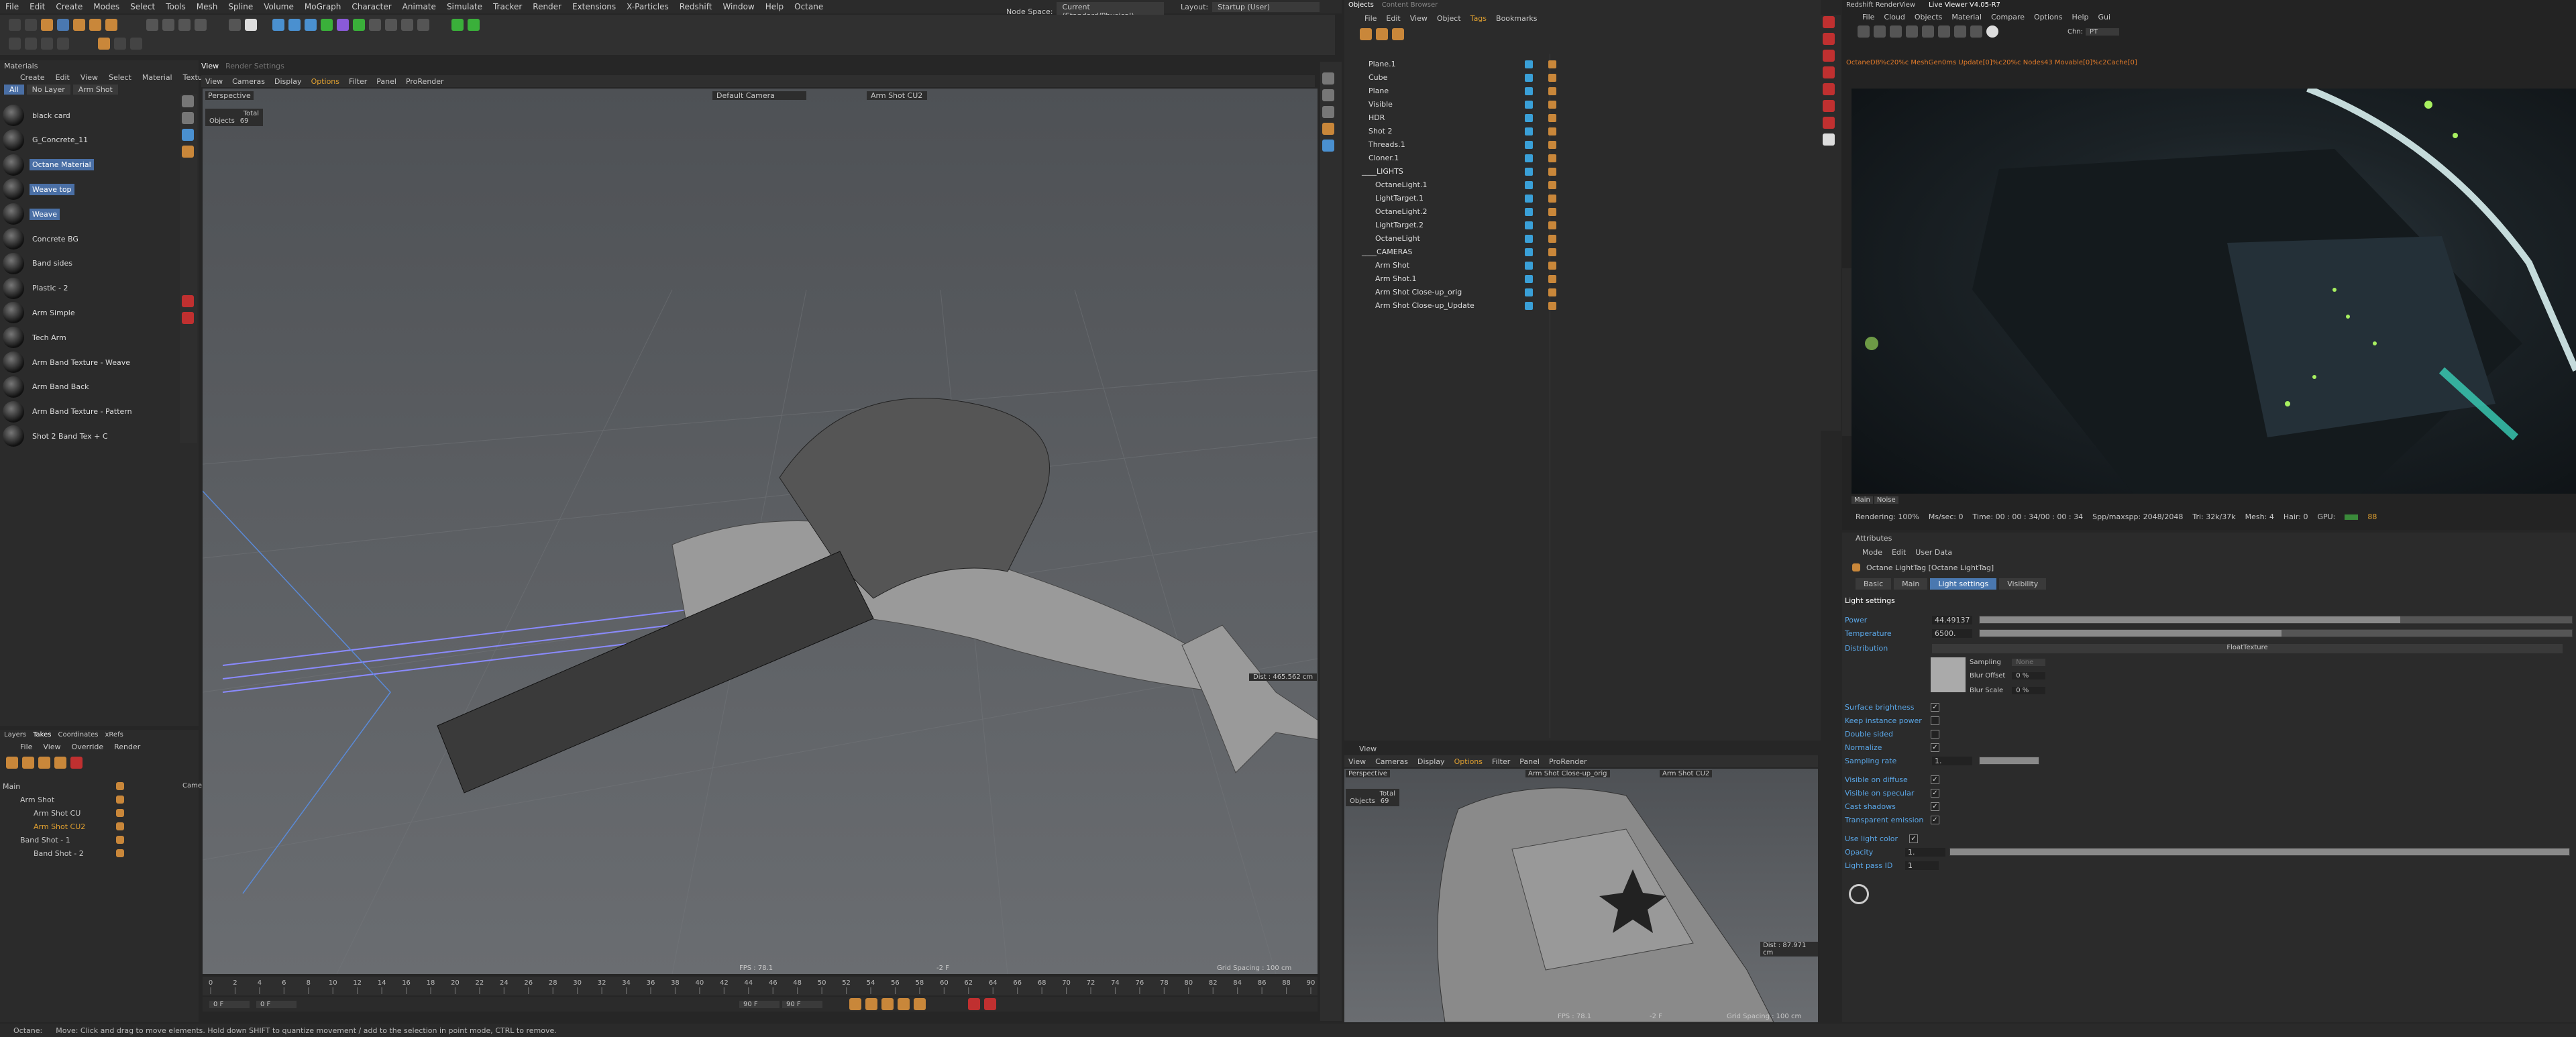 The width and height of the screenshot is (2576, 1037). Describe the element at coordinates (48, 90) in the screenshot. I see `filter-no-layer: No Layer` at that location.